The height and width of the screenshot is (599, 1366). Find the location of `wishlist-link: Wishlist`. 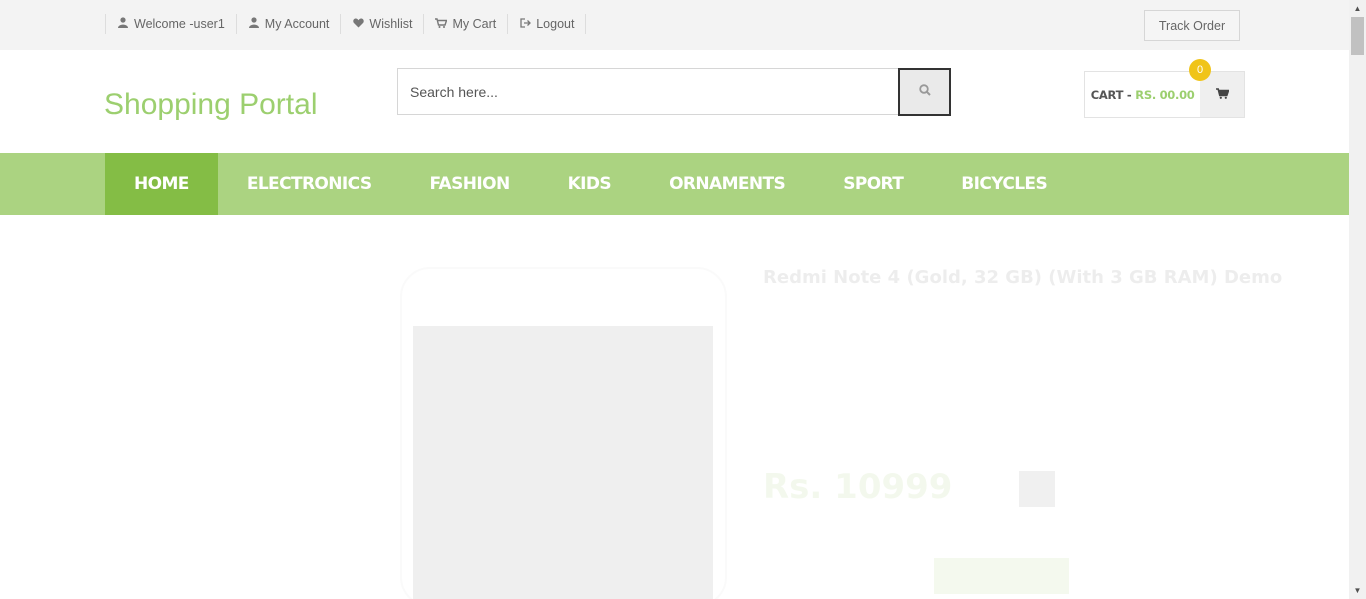

wishlist-link: Wishlist is located at coordinates (383, 24).